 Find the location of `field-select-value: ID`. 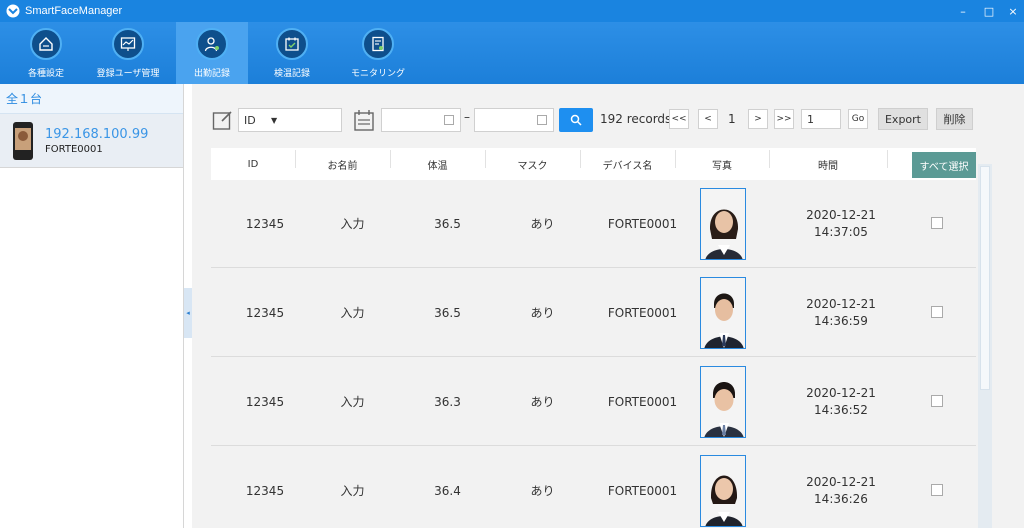

field-select-value: ID is located at coordinates (250, 120).